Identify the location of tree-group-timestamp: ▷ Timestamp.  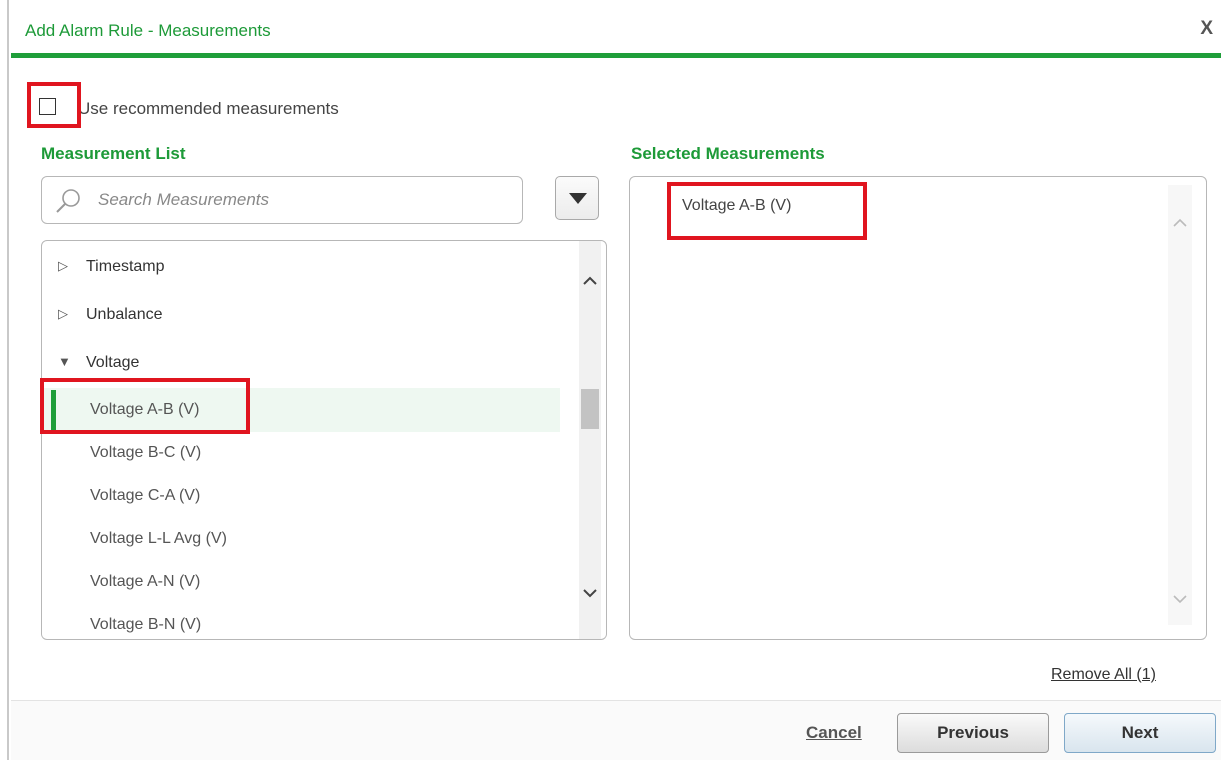
(301, 267).